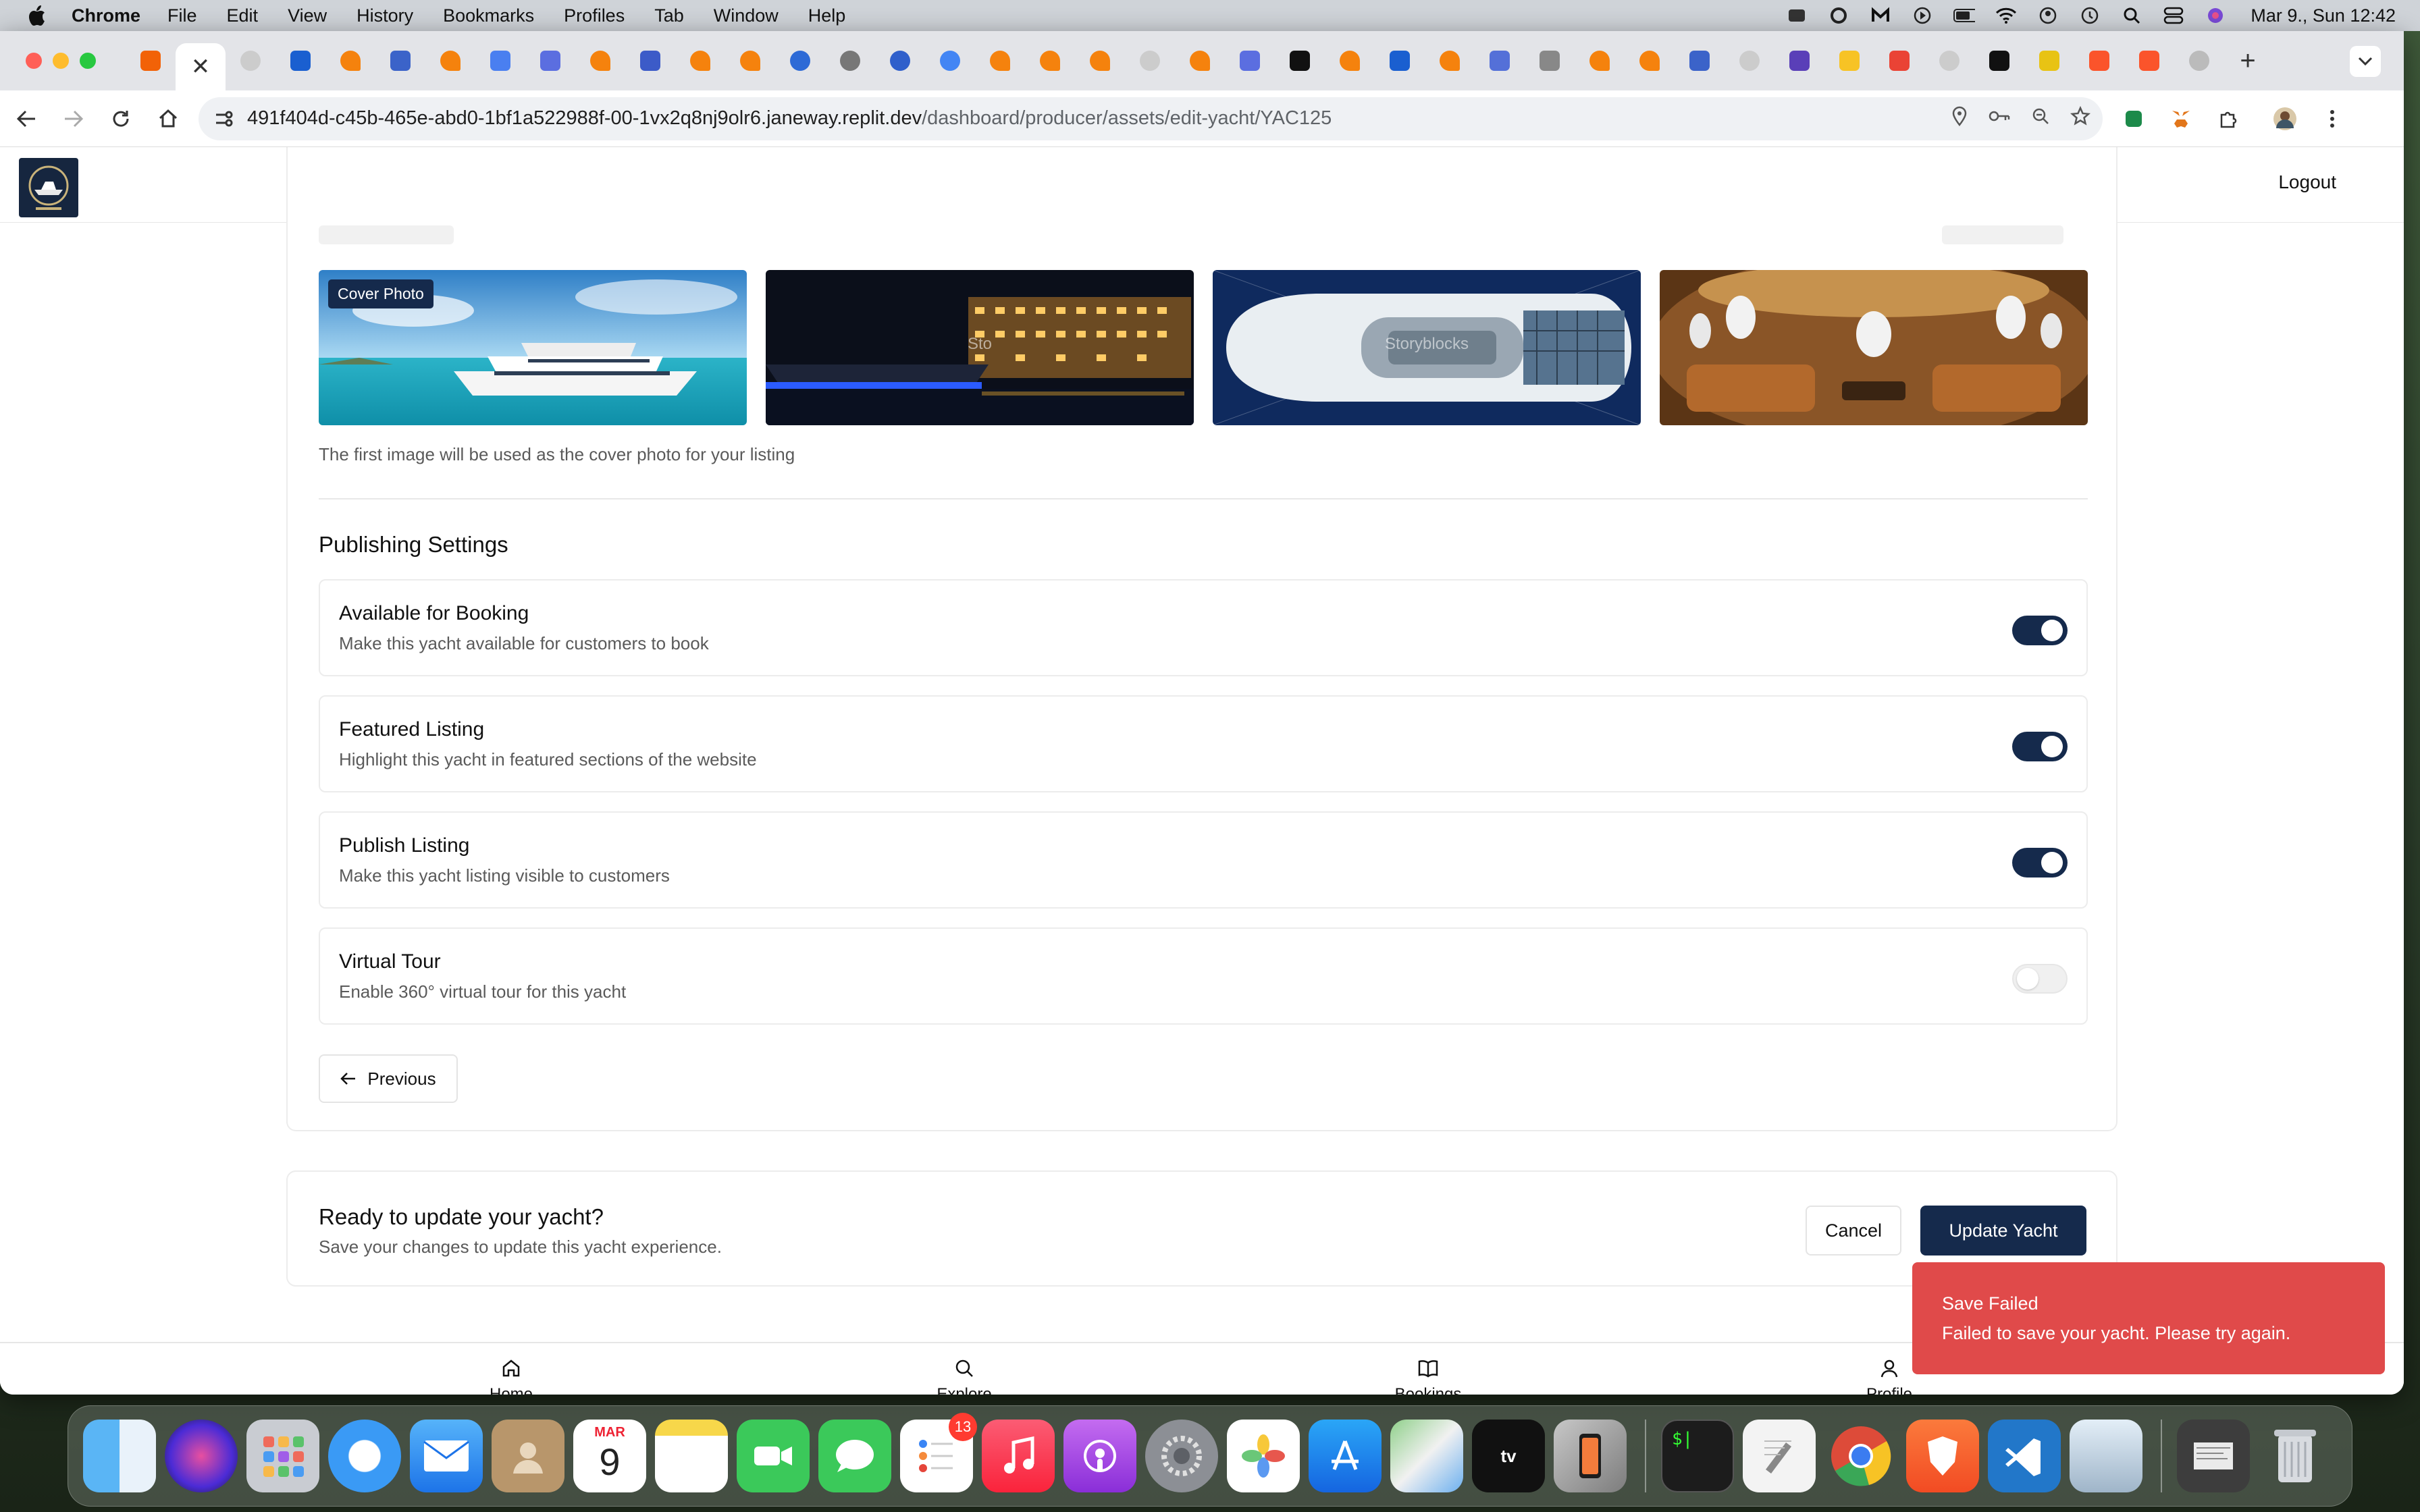 This screenshot has width=2420, height=1512. What do you see at coordinates (2106, 1456) in the screenshot?
I see `preview-icon` at bounding box center [2106, 1456].